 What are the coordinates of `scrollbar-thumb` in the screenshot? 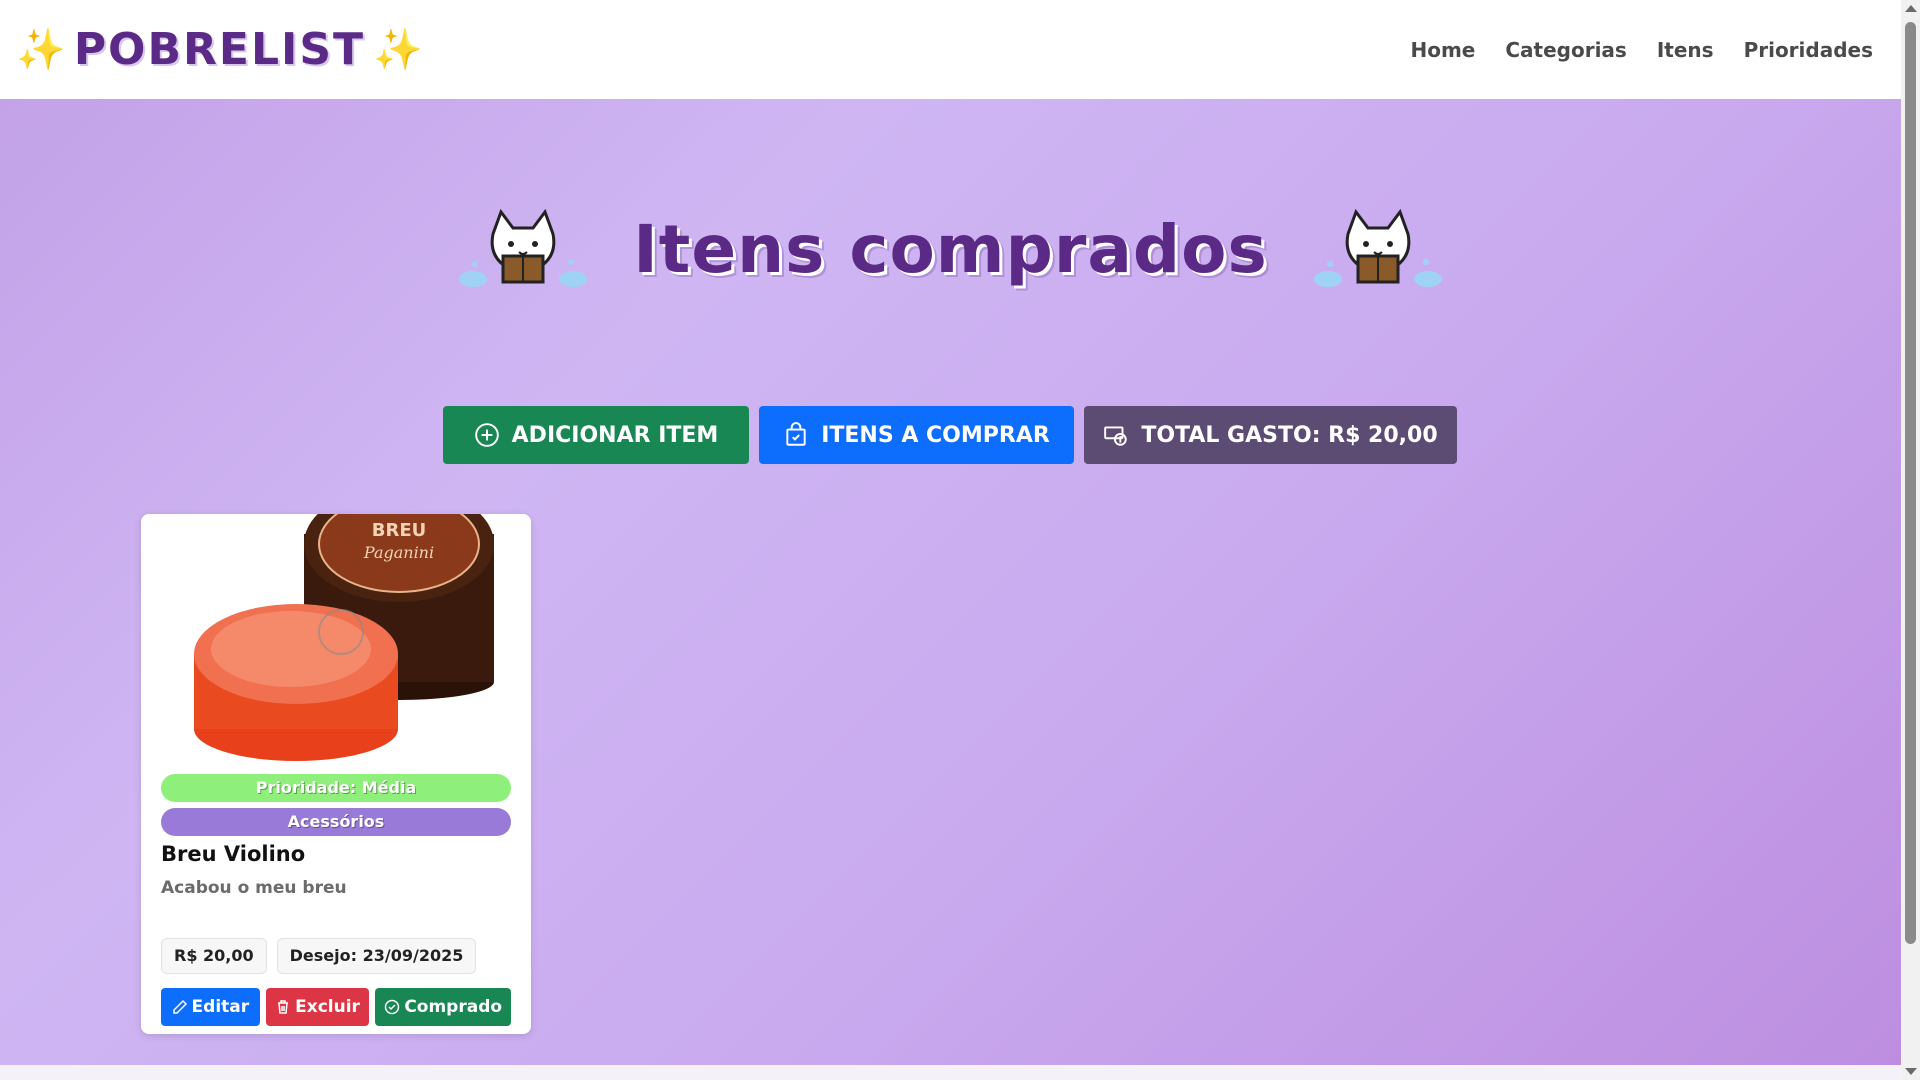 It's located at (1910, 483).